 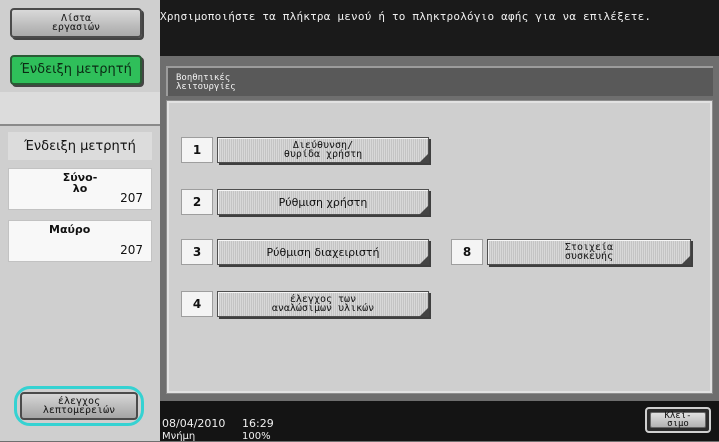 I want to click on sidebar-divider-band, so click(x=80, y=108).